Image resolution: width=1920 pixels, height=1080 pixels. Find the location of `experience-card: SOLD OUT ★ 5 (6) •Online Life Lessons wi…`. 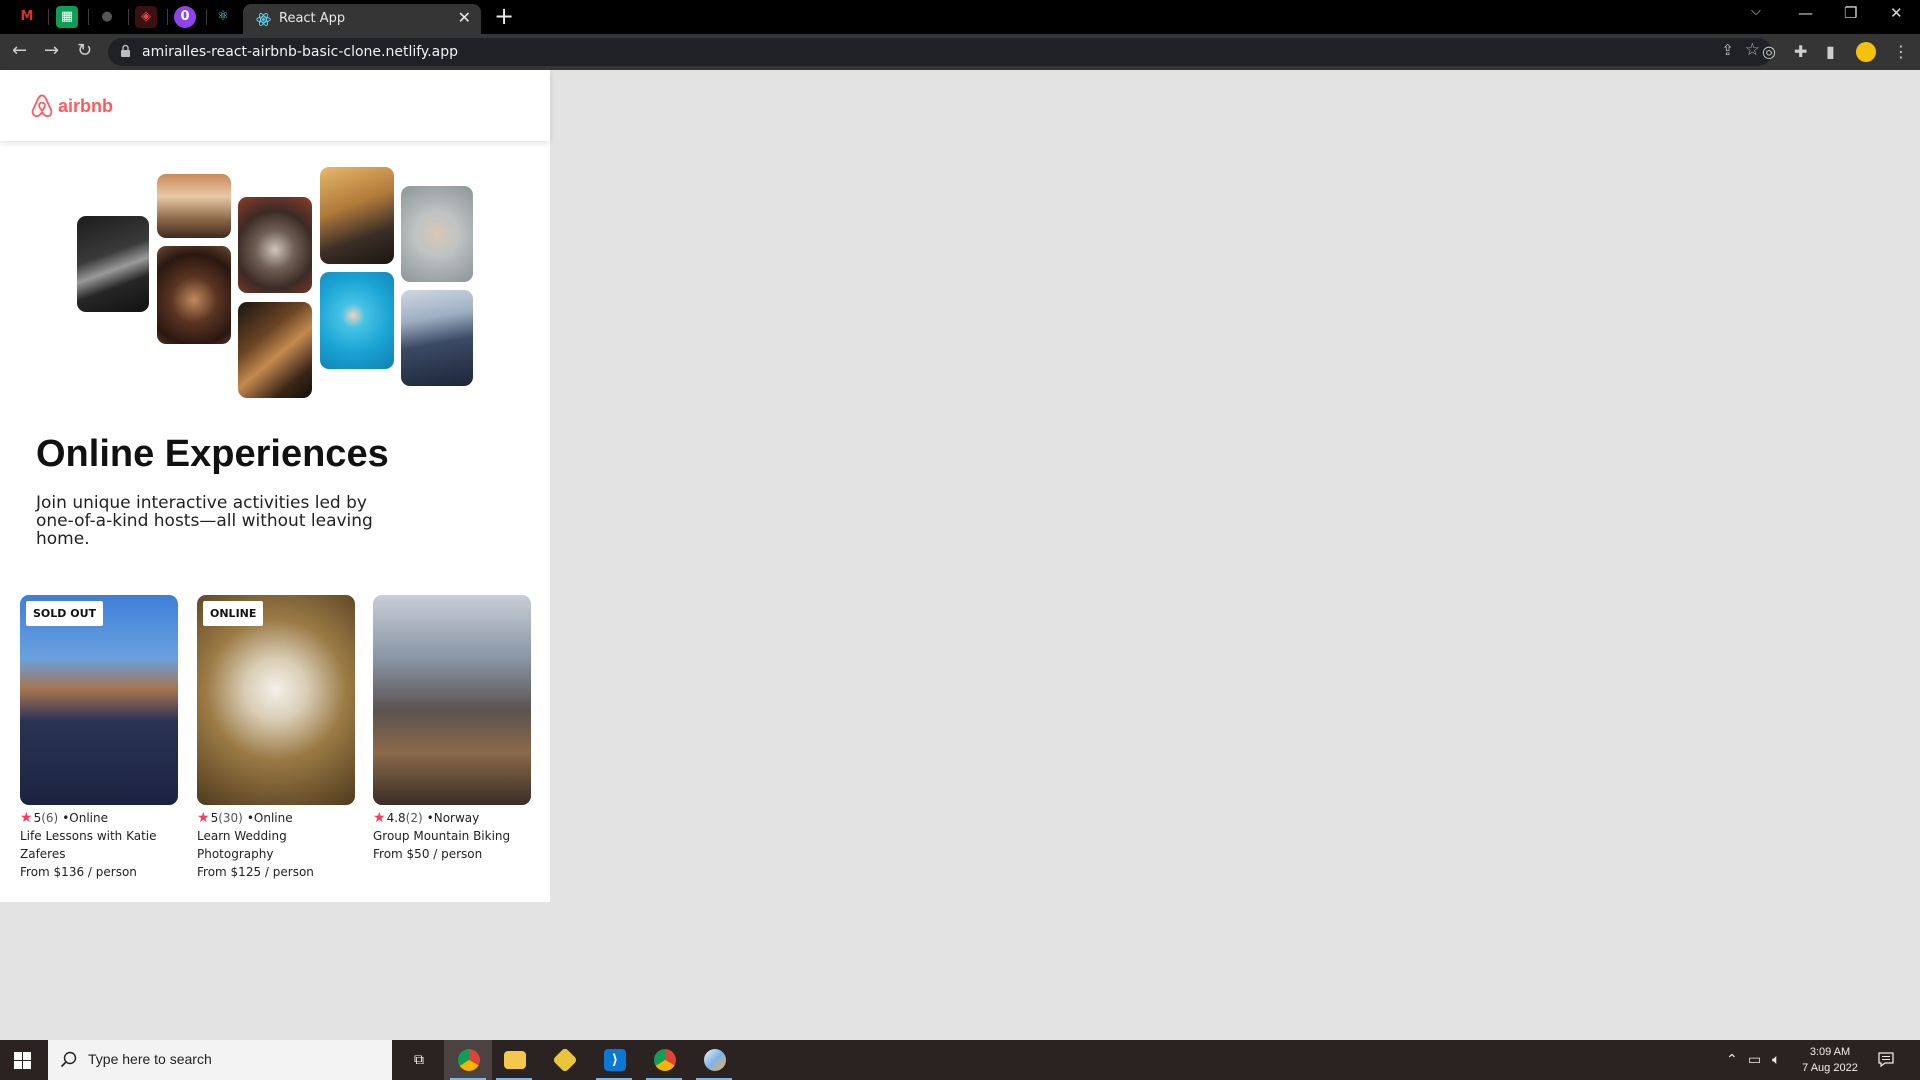

experience-card: SOLD OUT ★ 5 (6) •Online Life Lessons wi… is located at coordinates (99, 738).